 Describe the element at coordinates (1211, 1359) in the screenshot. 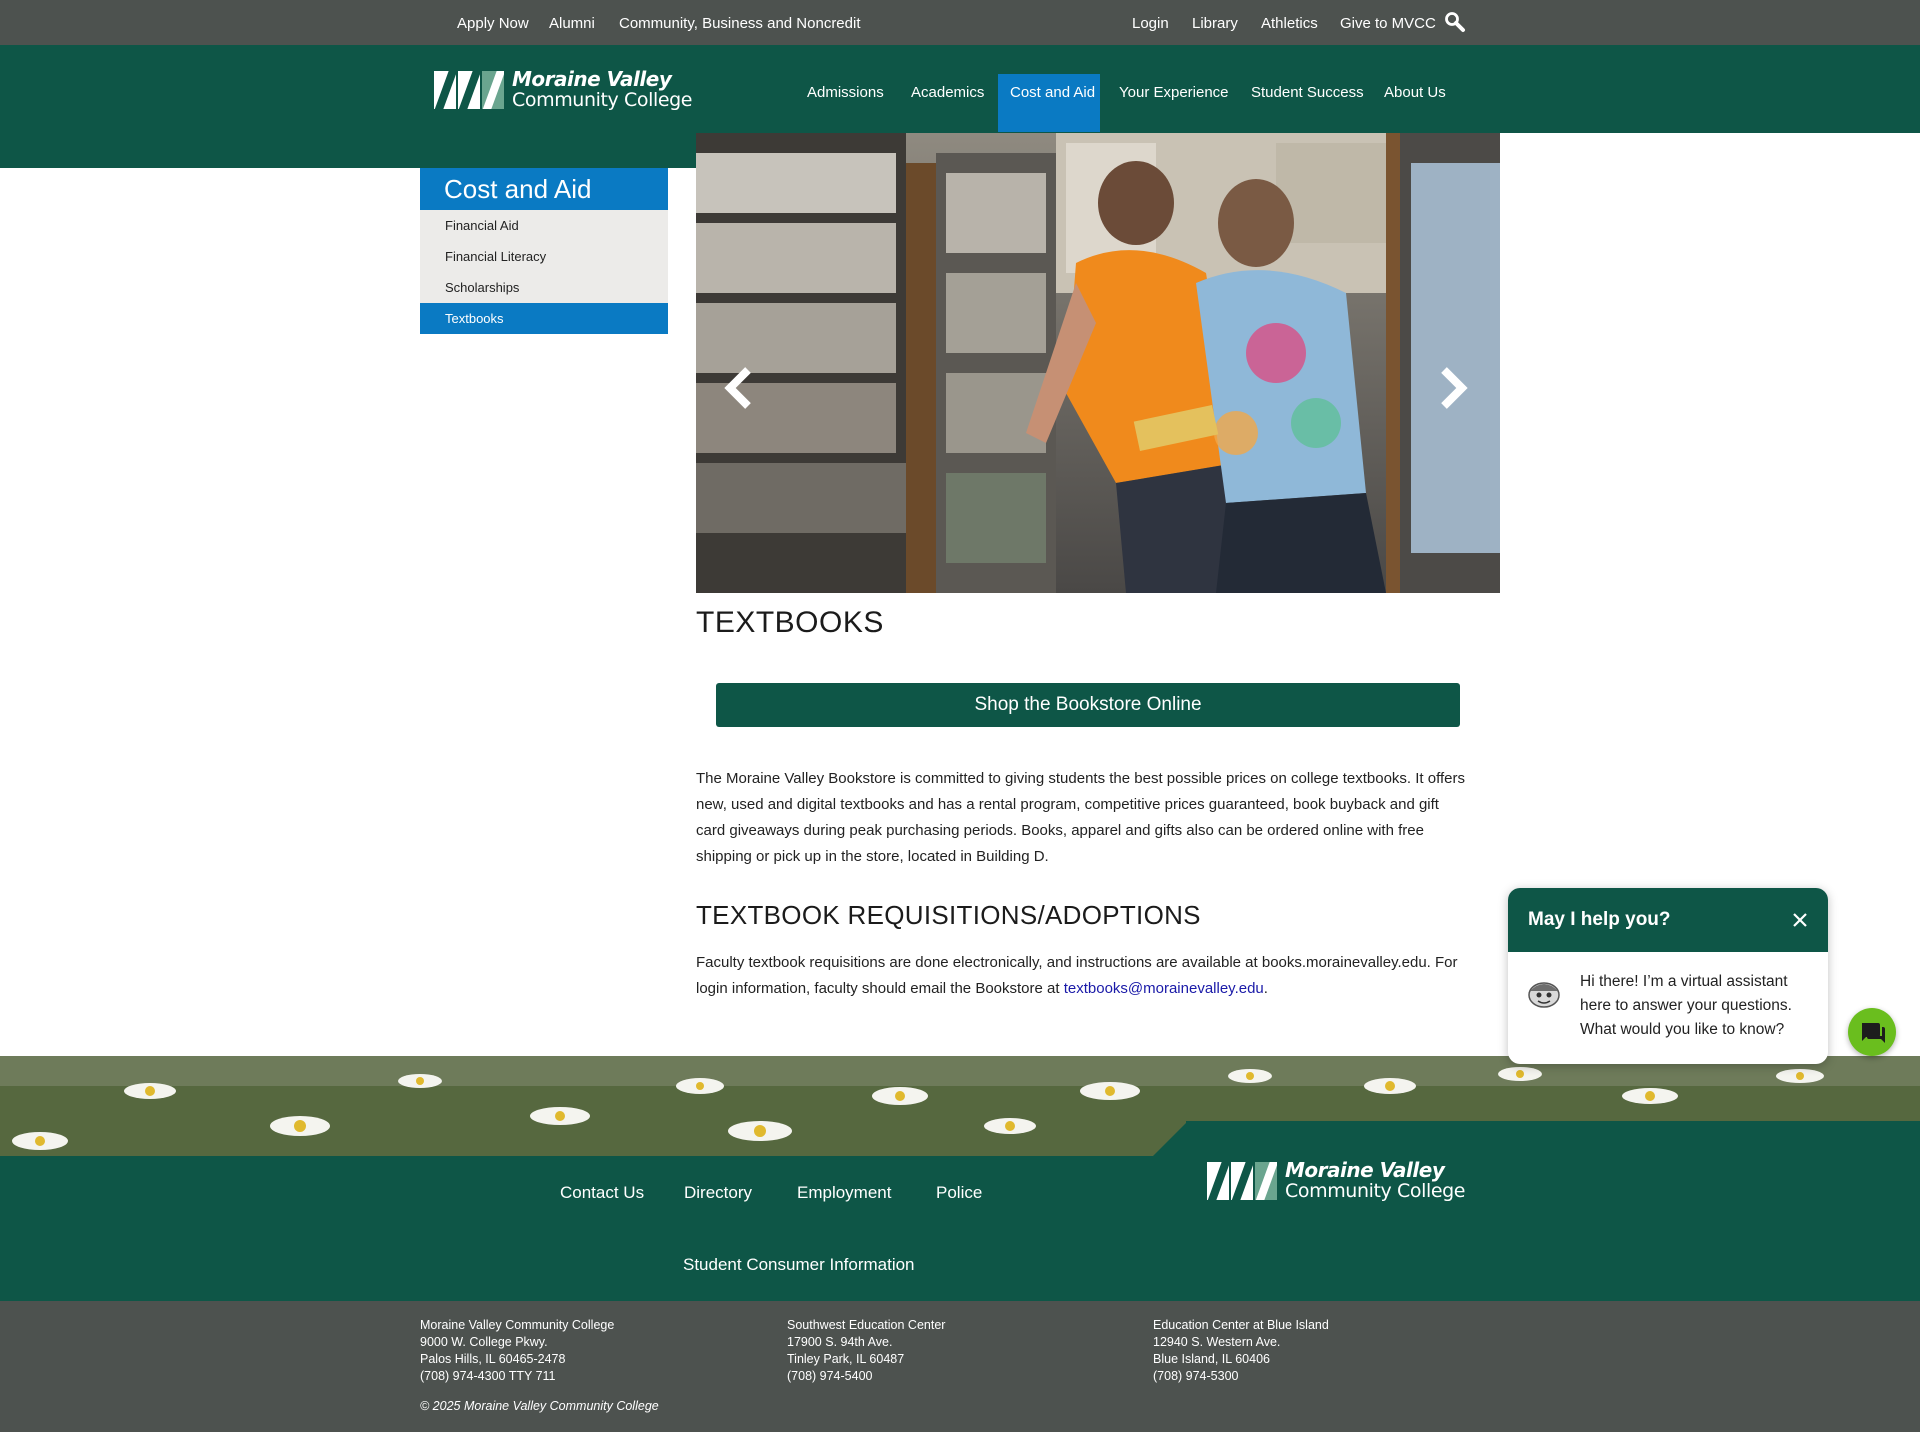

I see `address-city: Blue Island, IL 60406` at that location.